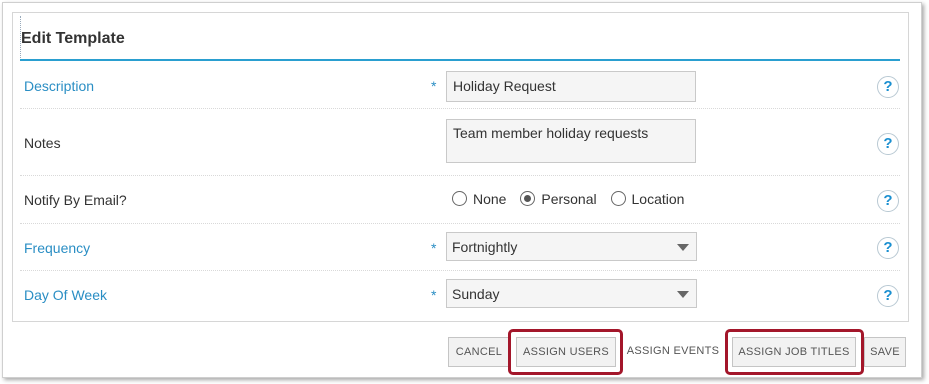 The image size is (929, 384). What do you see at coordinates (618, 198) in the screenshot?
I see `notify-location-radio` at bounding box center [618, 198].